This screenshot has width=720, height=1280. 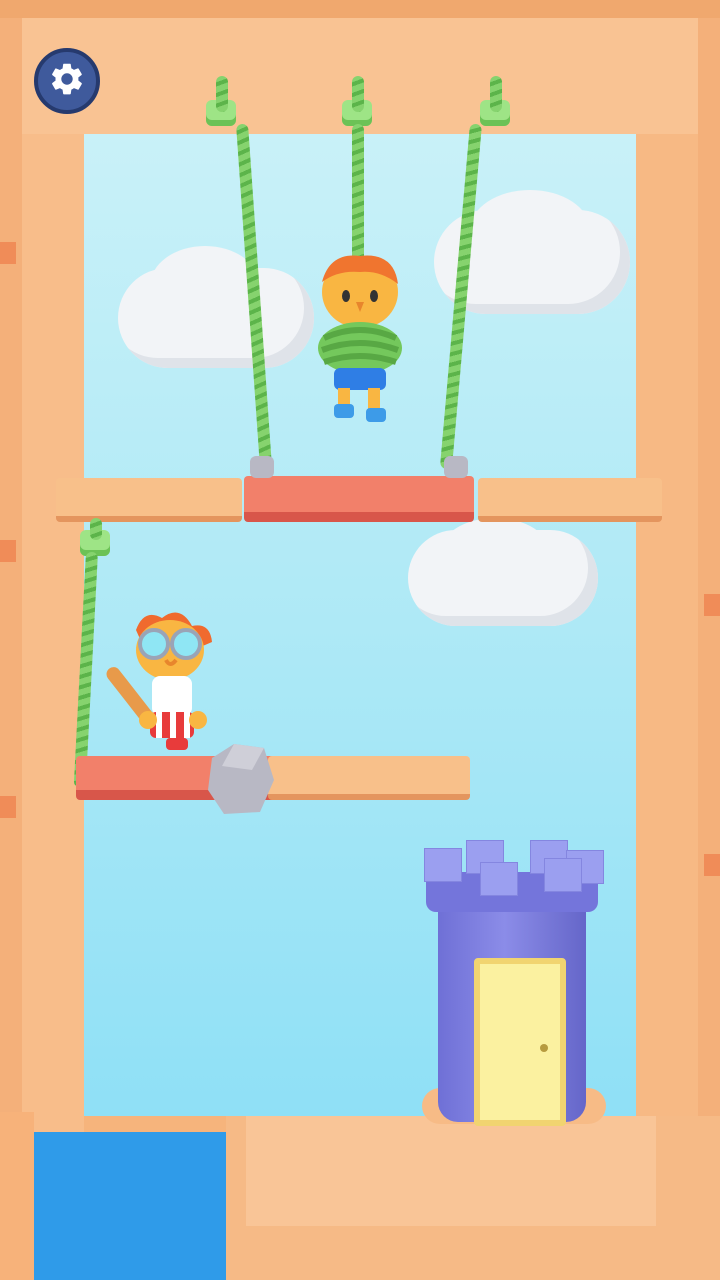 I want to click on water-pit, so click(x=144, y=1206).